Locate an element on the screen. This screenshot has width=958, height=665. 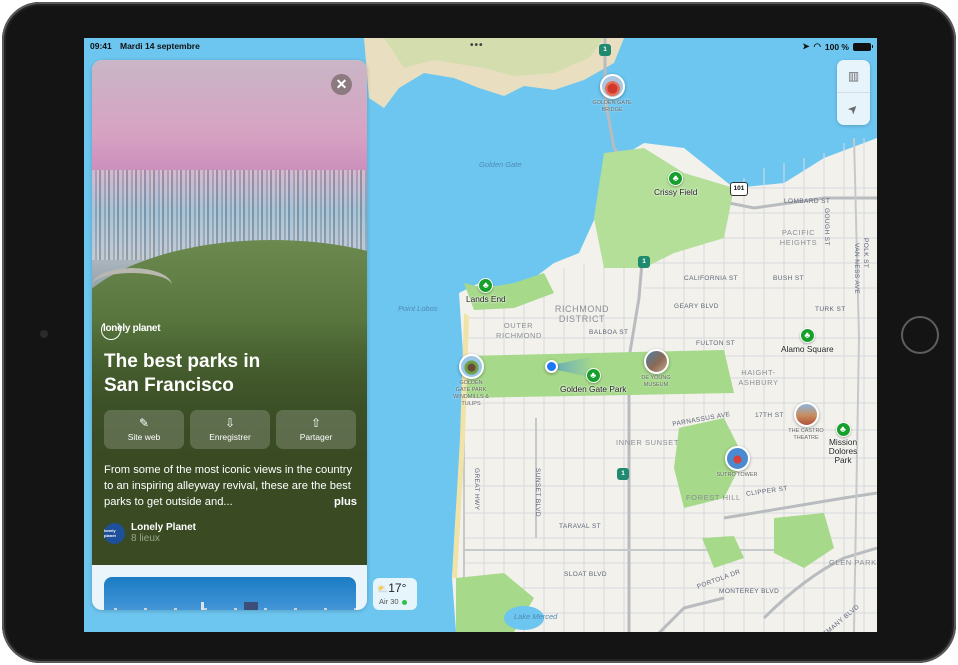
save-button: ⇩ Enregistrer is located at coordinates (230, 429).